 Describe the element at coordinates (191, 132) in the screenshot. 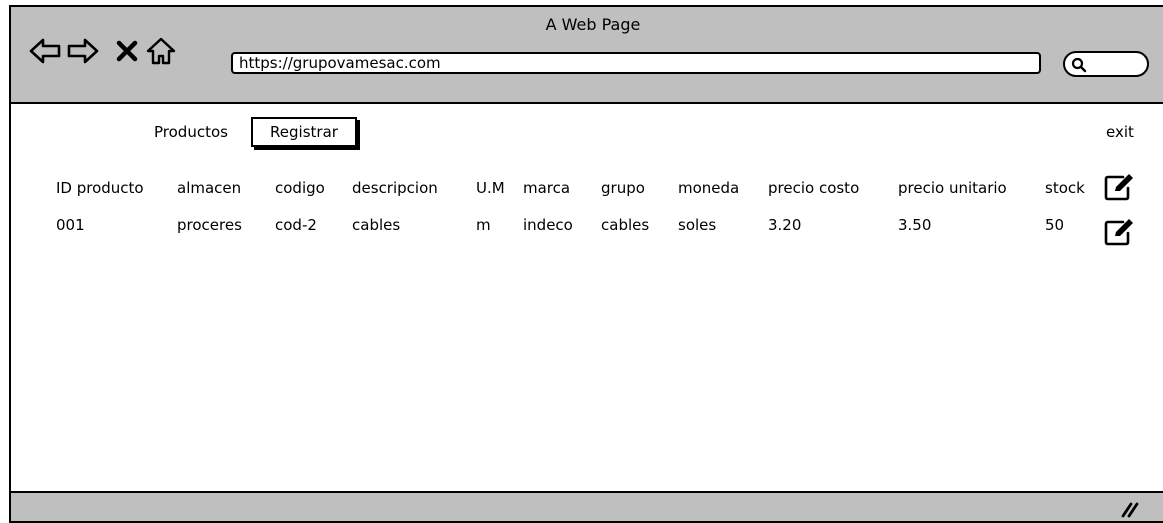

I see `nav-productos-link: Productos` at that location.